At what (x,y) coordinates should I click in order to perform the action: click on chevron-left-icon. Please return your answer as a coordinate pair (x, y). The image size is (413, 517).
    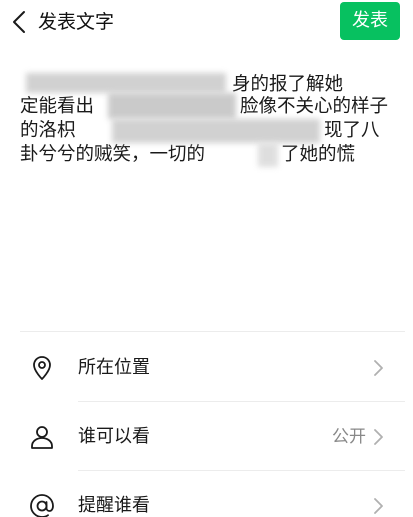
    Looking at the image, I should click on (19, 22).